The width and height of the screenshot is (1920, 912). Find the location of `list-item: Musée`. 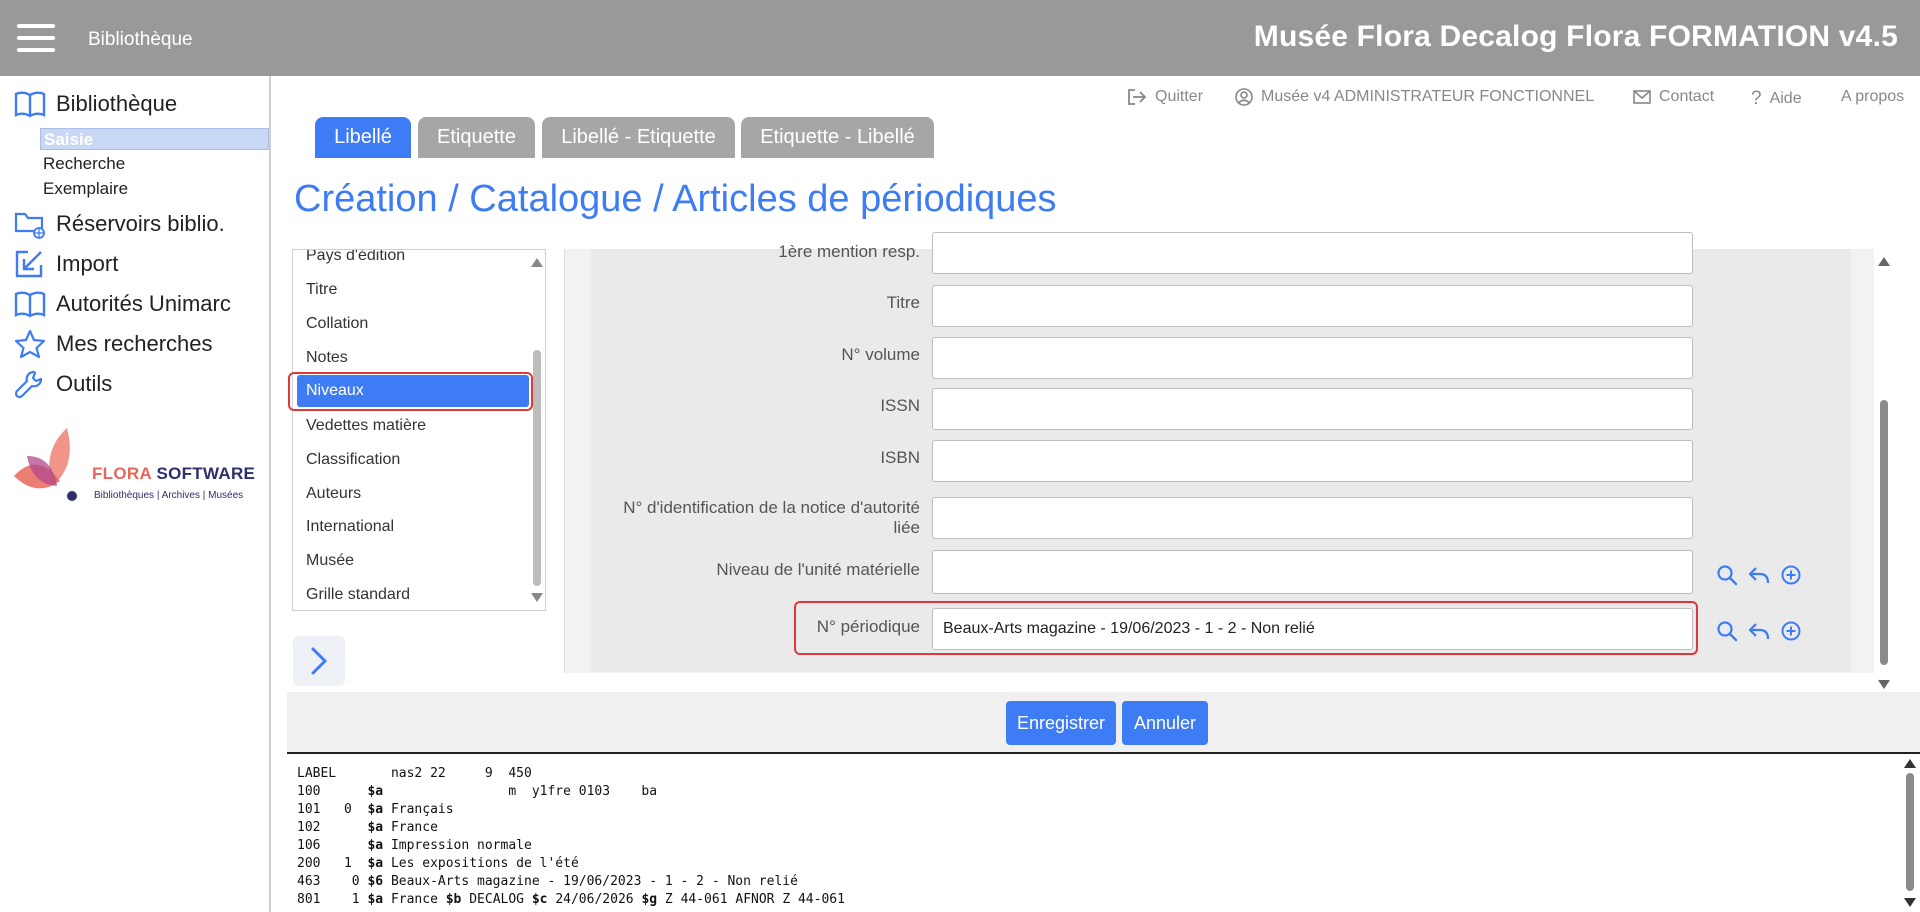

list-item: Musée is located at coordinates (413, 561).